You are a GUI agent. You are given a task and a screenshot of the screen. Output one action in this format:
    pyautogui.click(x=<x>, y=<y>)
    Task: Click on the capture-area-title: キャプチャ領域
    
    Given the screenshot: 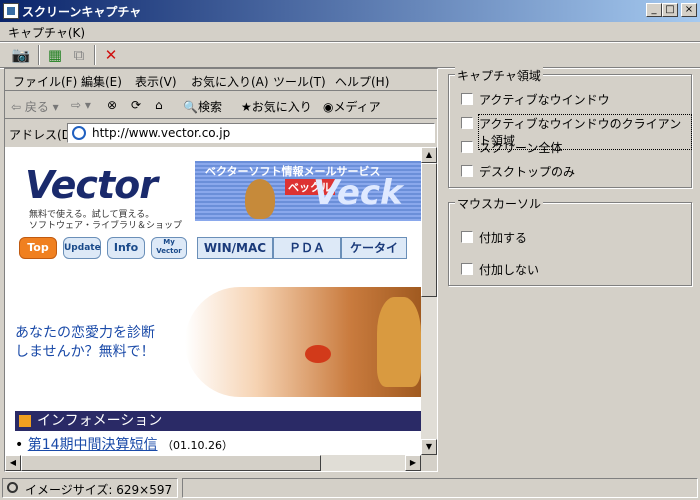 What is the action you would take?
    pyautogui.click(x=499, y=75)
    